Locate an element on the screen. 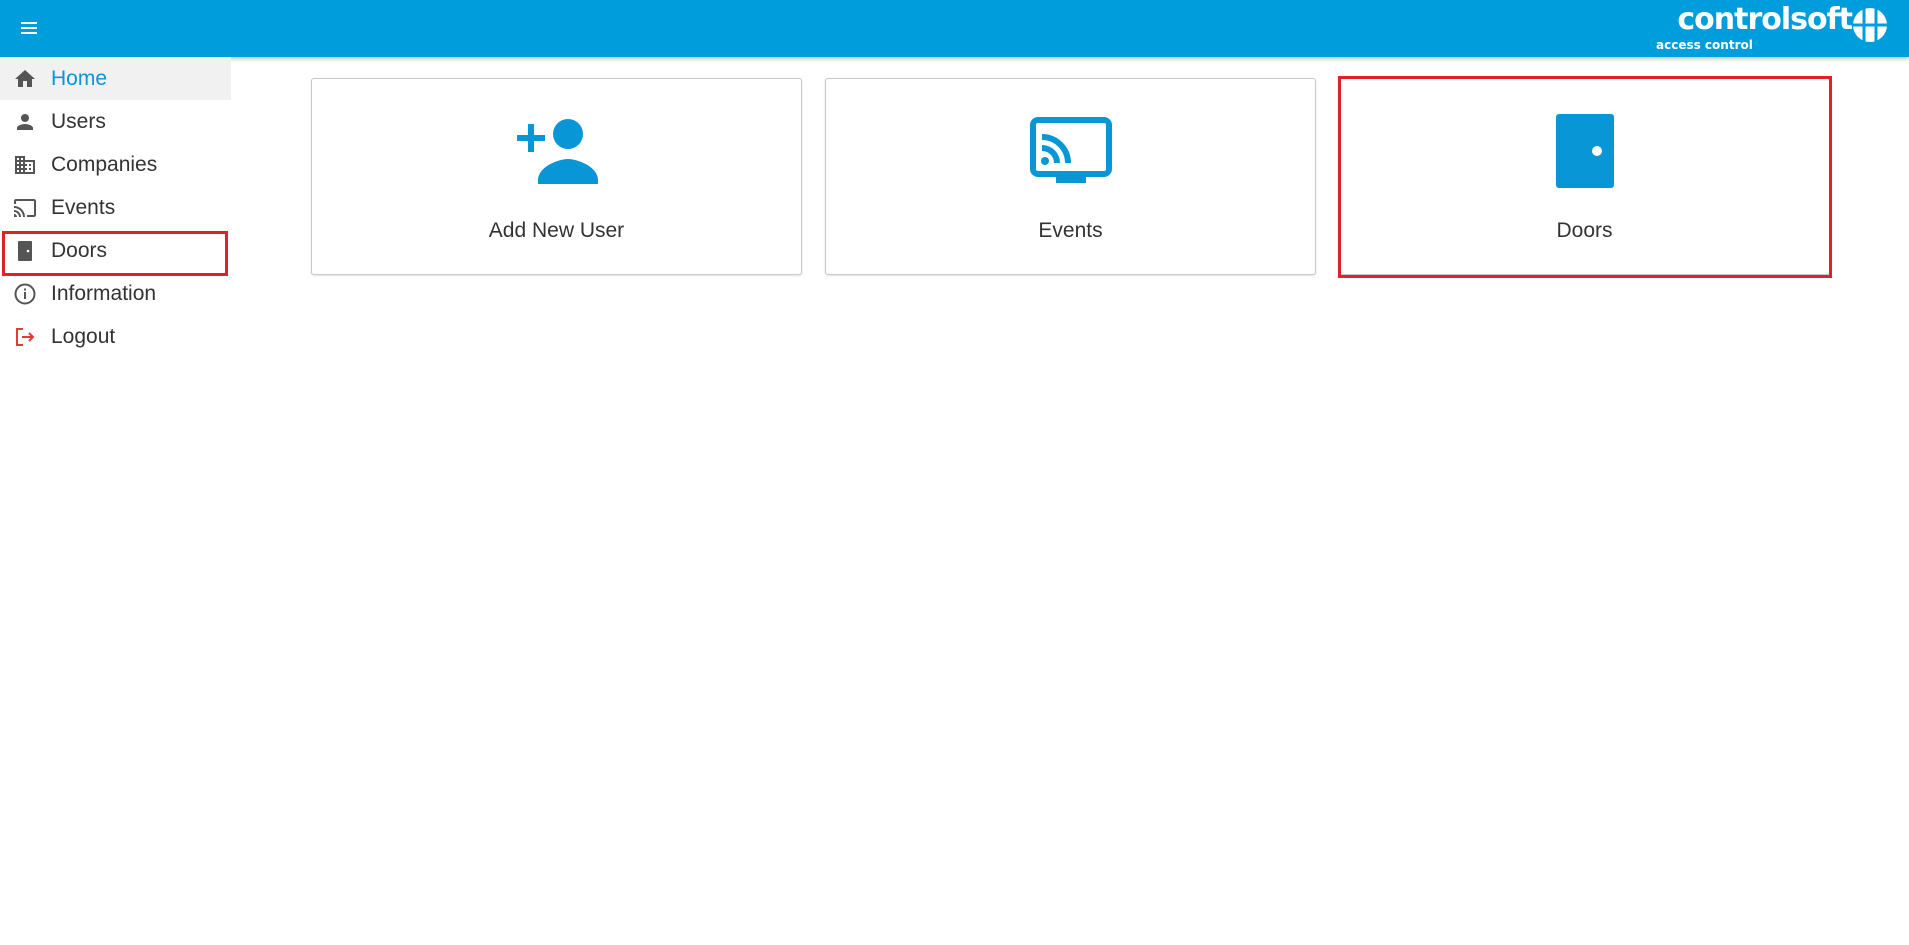 The image size is (1909, 945). logo-tagline: access control is located at coordinates (1704, 45).